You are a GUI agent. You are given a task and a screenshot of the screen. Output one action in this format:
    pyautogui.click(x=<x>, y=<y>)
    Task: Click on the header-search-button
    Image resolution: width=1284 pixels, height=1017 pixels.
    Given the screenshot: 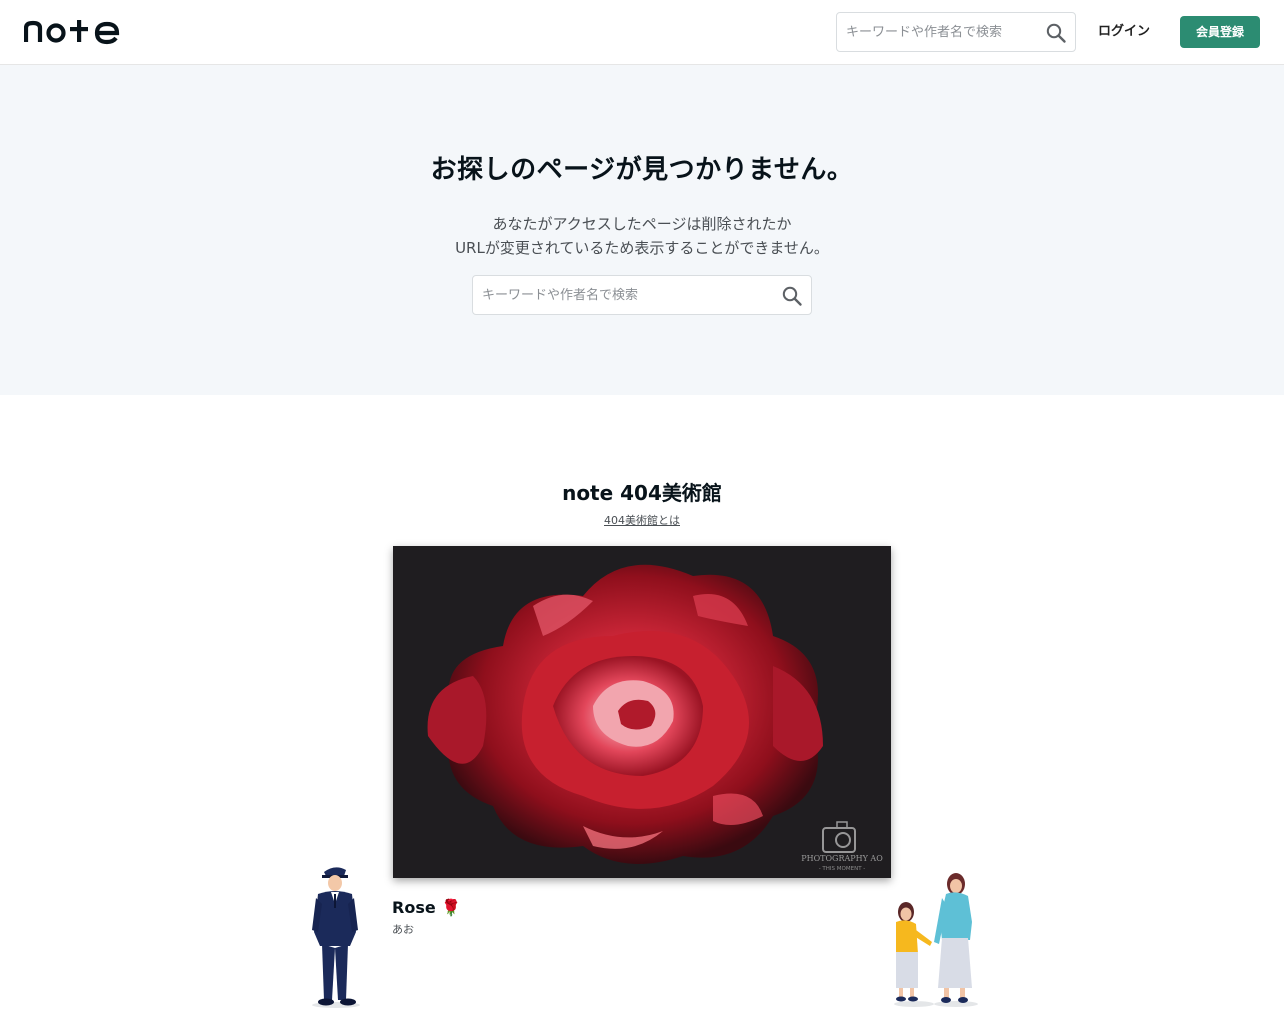 What is the action you would take?
    pyautogui.click(x=1056, y=33)
    